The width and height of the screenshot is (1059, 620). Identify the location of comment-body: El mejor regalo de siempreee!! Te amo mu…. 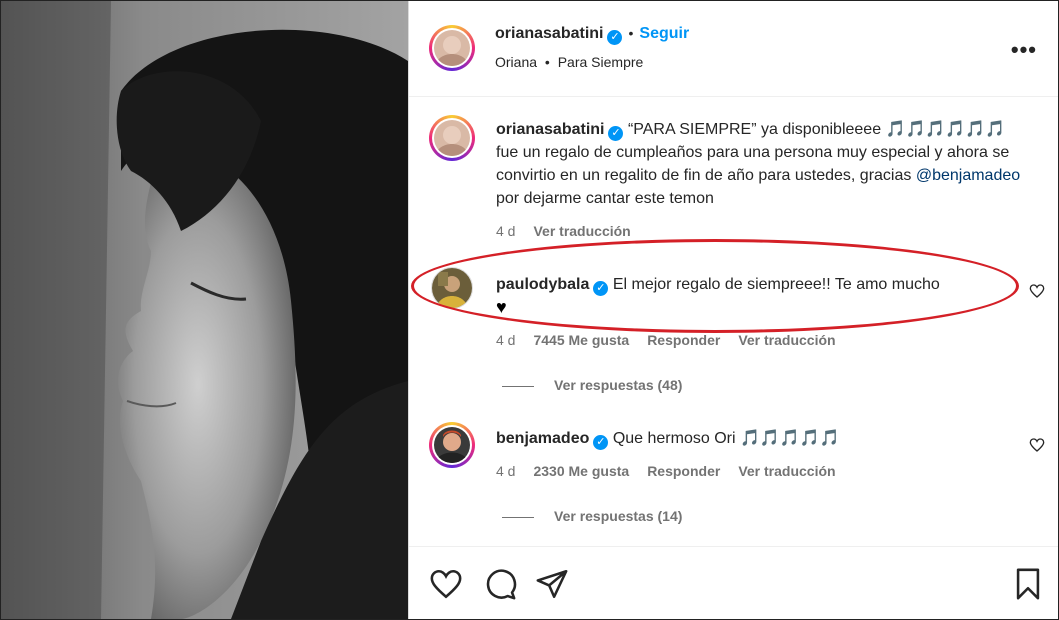
(776, 284).